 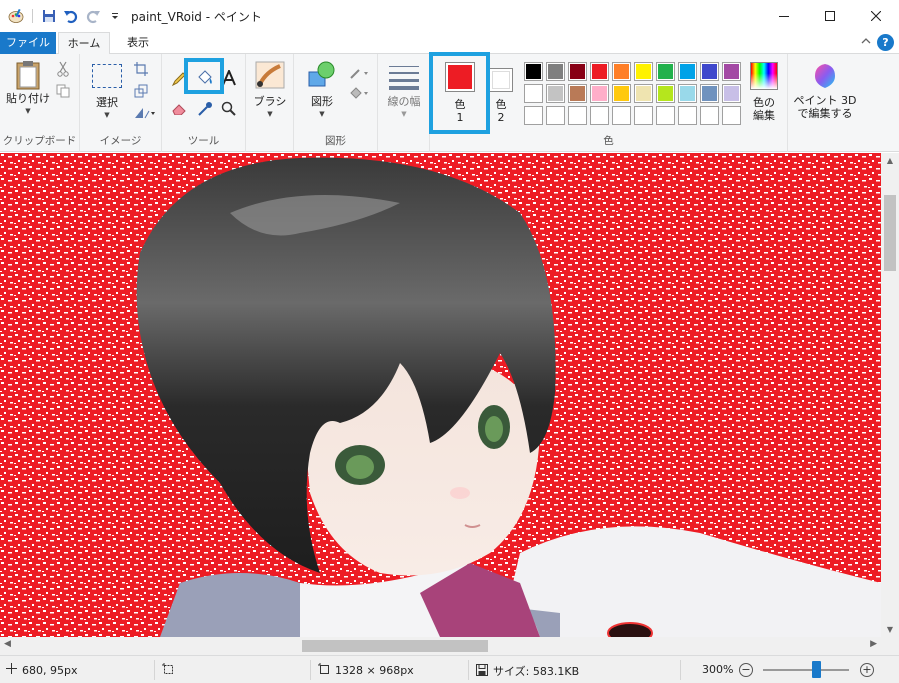 I want to click on minimize-button, so click(x=784, y=16).